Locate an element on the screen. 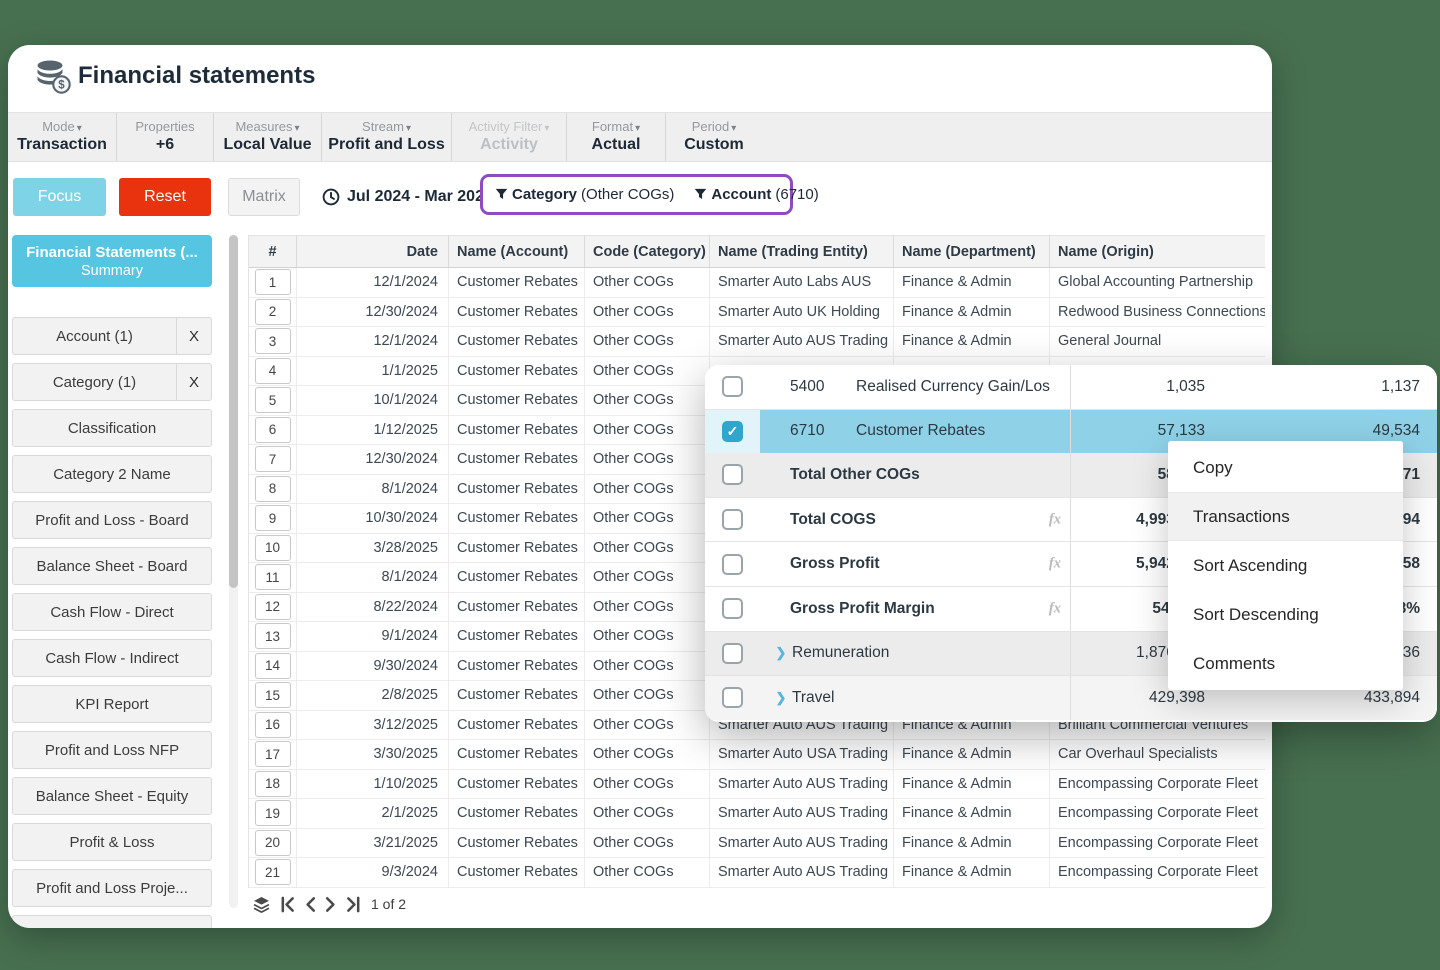 The image size is (1440, 970). column-header-code-category: Code (Category) is located at coordinates (647, 251).